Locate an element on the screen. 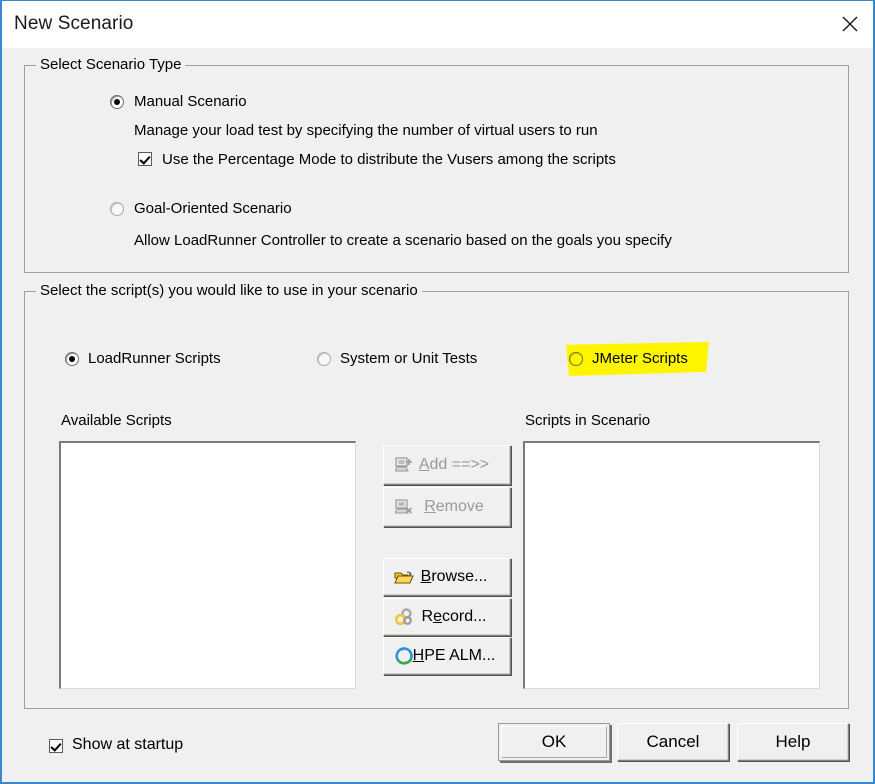  radio-loadrunner-scripts-label: LoadRunner Scripts is located at coordinates (154, 358).